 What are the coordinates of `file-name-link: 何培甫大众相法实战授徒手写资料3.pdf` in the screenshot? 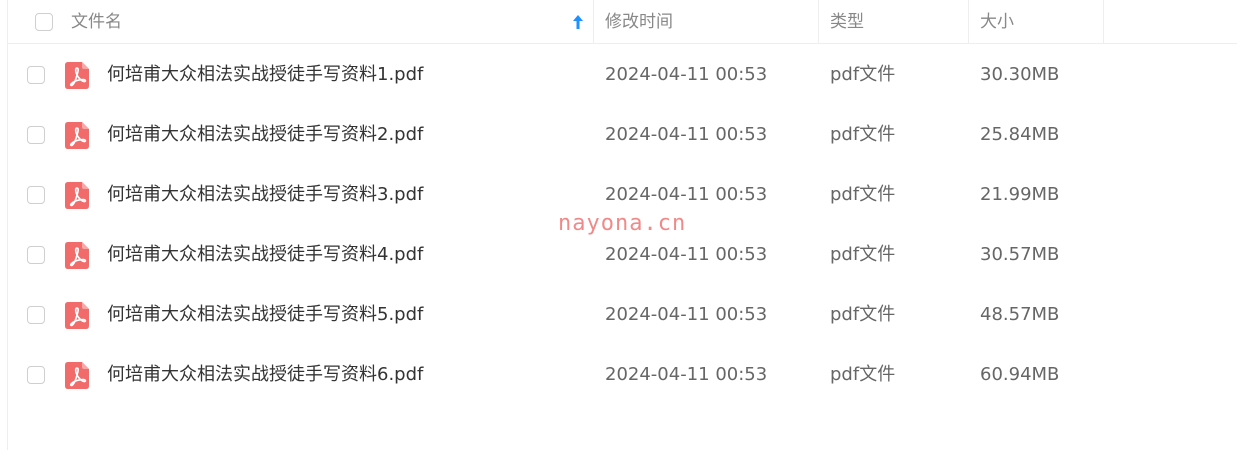 It's located at (265, 195).